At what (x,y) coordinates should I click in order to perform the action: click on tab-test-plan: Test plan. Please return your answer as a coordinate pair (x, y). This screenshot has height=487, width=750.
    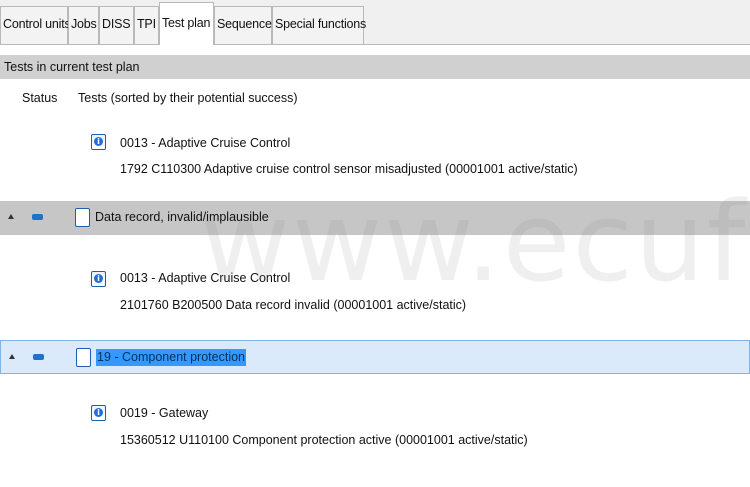
    Looking at the image, I should click on (186, 23).